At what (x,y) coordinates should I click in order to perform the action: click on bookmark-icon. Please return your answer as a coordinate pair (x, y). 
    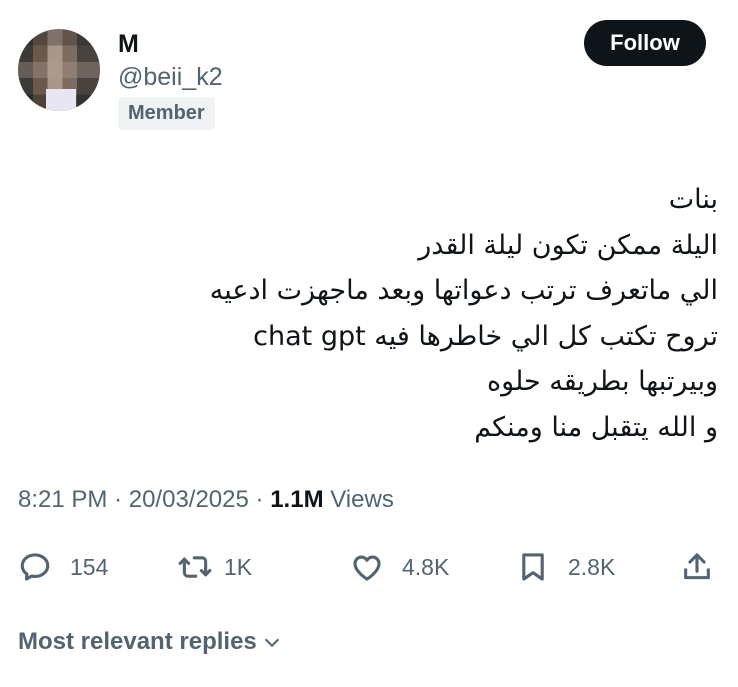
    Looking at the image, I should click on (533, 567).